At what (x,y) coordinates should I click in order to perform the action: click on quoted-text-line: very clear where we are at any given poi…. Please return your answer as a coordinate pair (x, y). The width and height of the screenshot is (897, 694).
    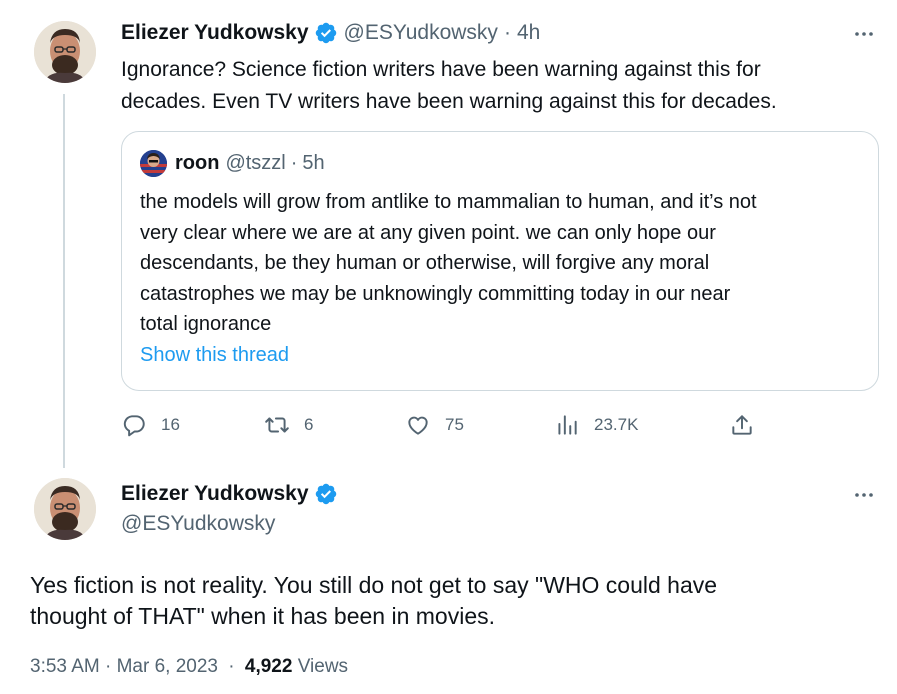
    Looking at the image, I should click on (428, 232).